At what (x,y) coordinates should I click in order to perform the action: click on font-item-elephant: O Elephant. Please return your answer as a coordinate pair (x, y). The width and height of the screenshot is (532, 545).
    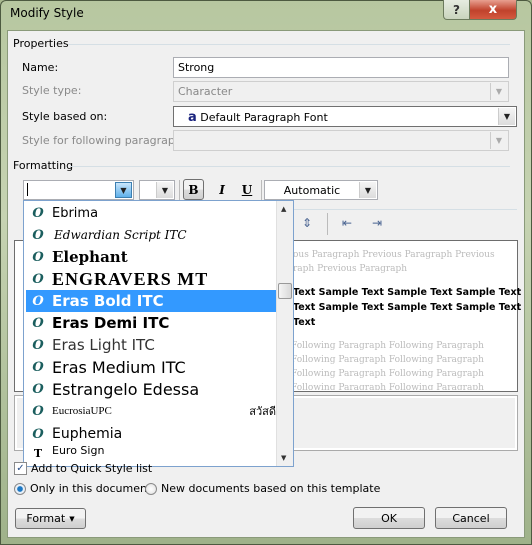
    Looking at the image, I should click on (151, 257).